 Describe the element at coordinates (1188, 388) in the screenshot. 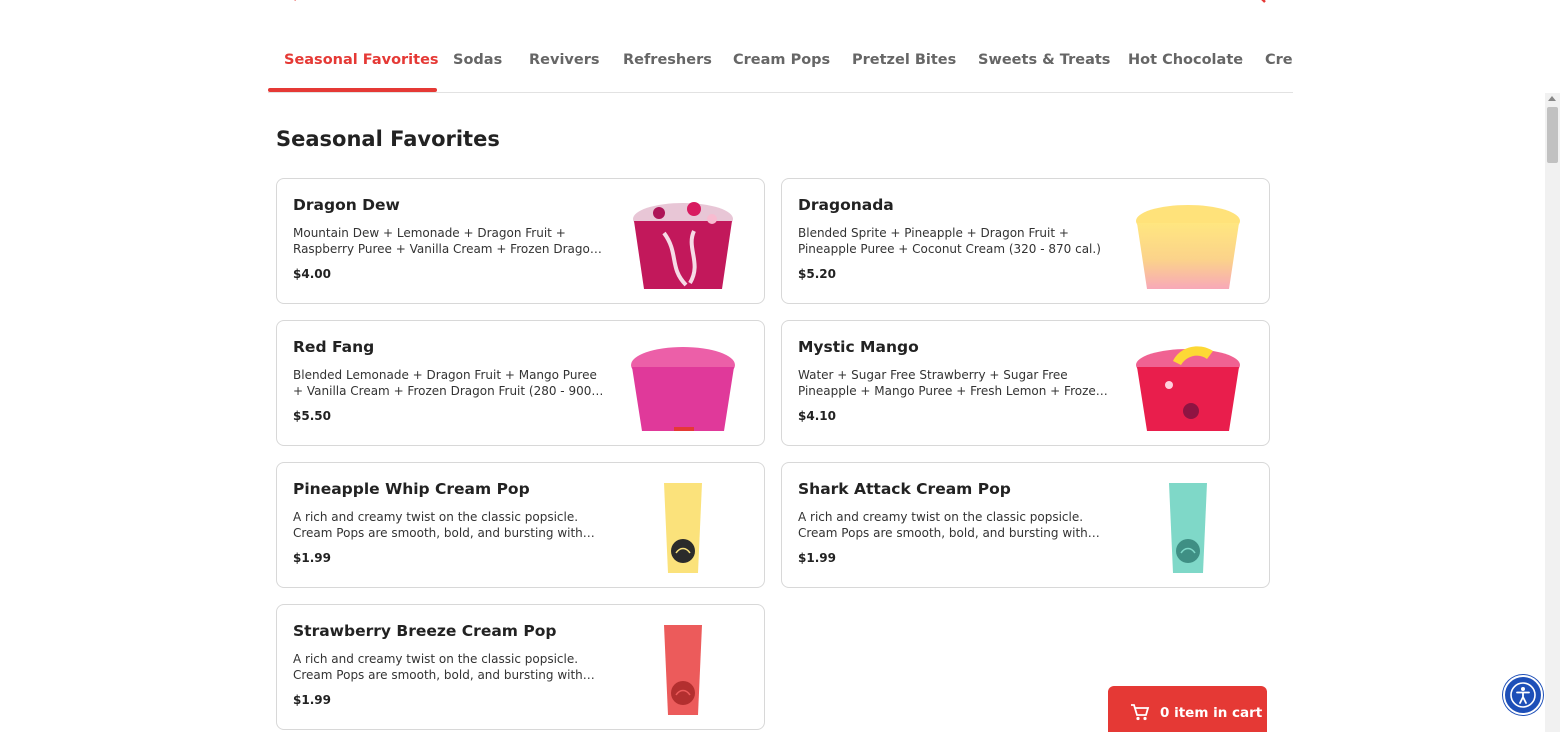

I see `mystic-mango-image` at that location.